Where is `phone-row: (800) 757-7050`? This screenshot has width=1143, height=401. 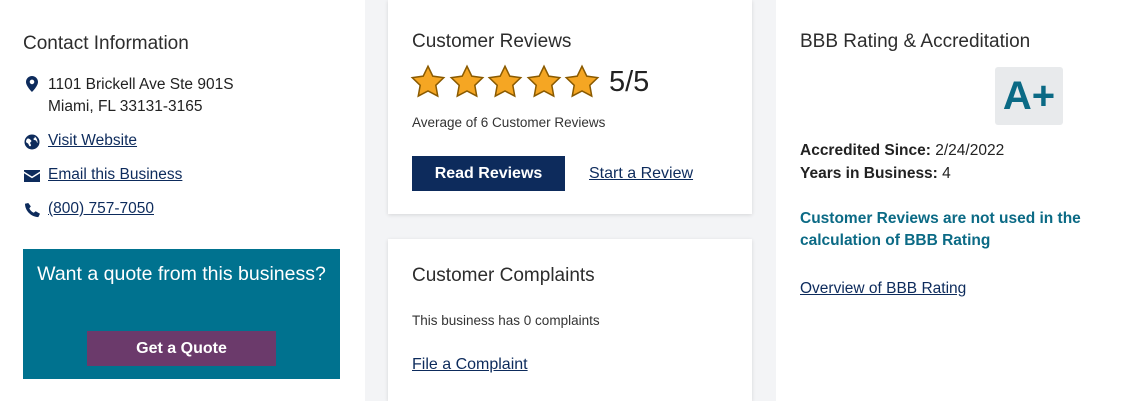
phone-row: (800) 757-7050 is located at coordinates (88, 209).